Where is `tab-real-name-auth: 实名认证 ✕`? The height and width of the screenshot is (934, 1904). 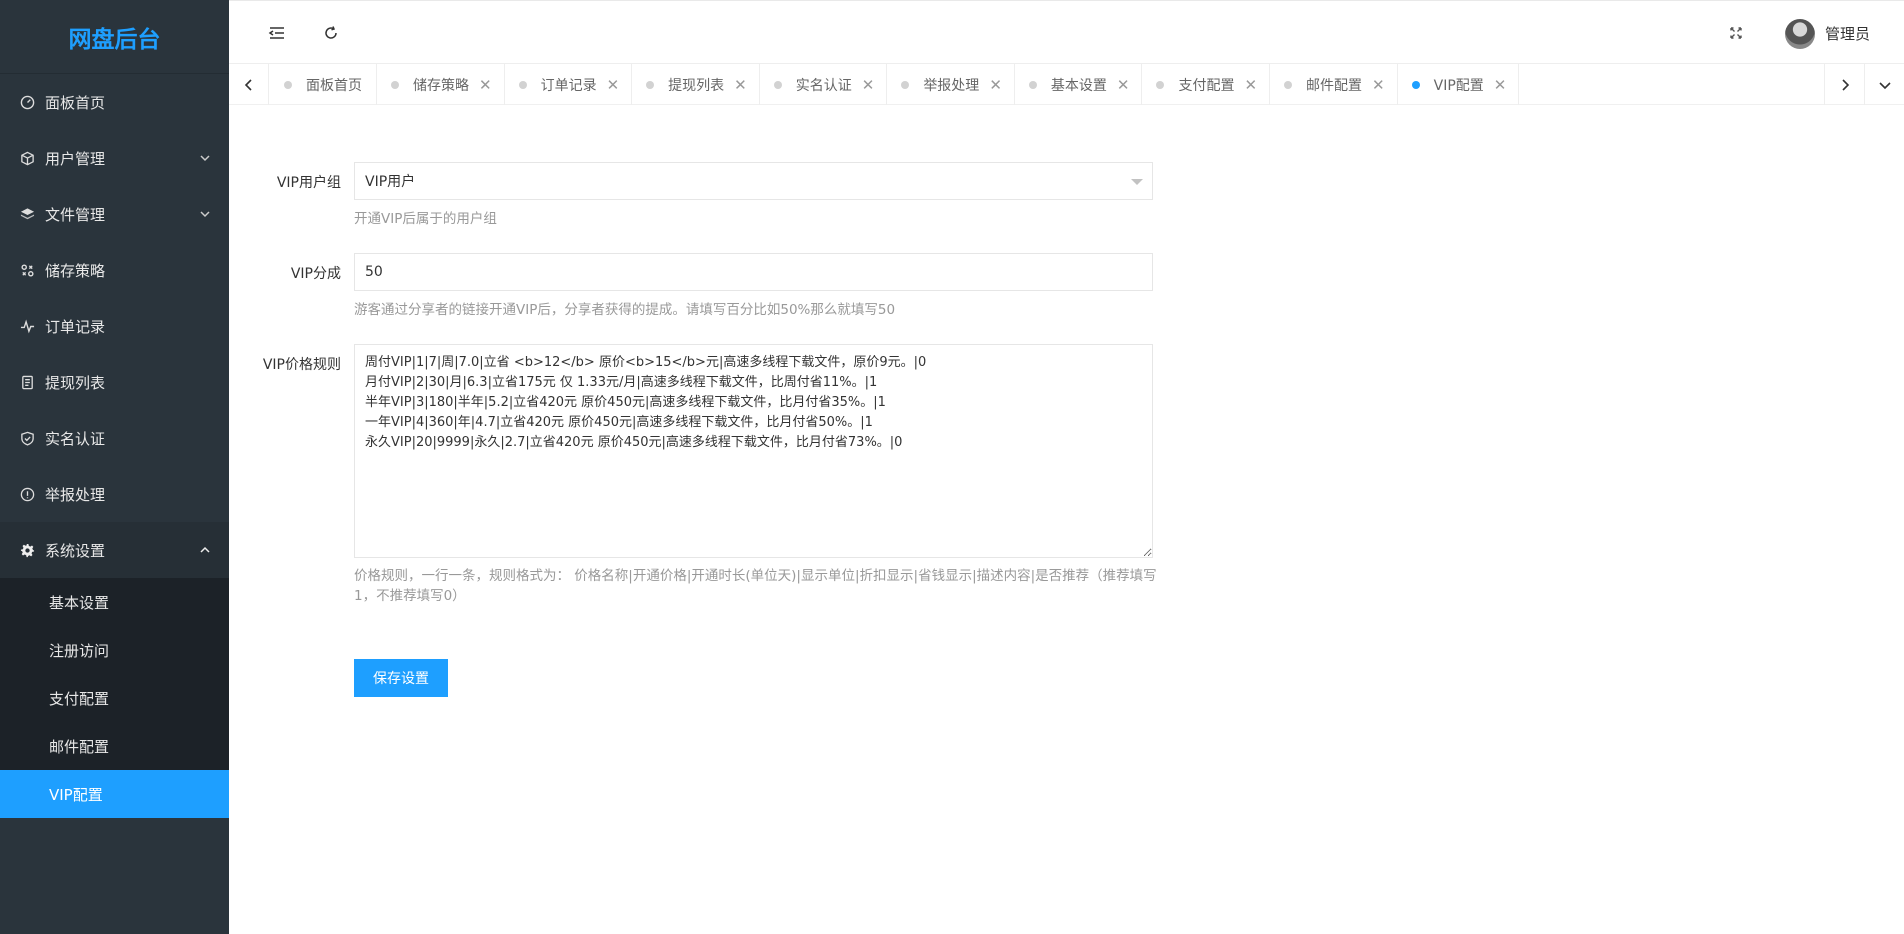 tab-real-name-auth: 实名认证 ✕ is located at coordinates (824, 84).